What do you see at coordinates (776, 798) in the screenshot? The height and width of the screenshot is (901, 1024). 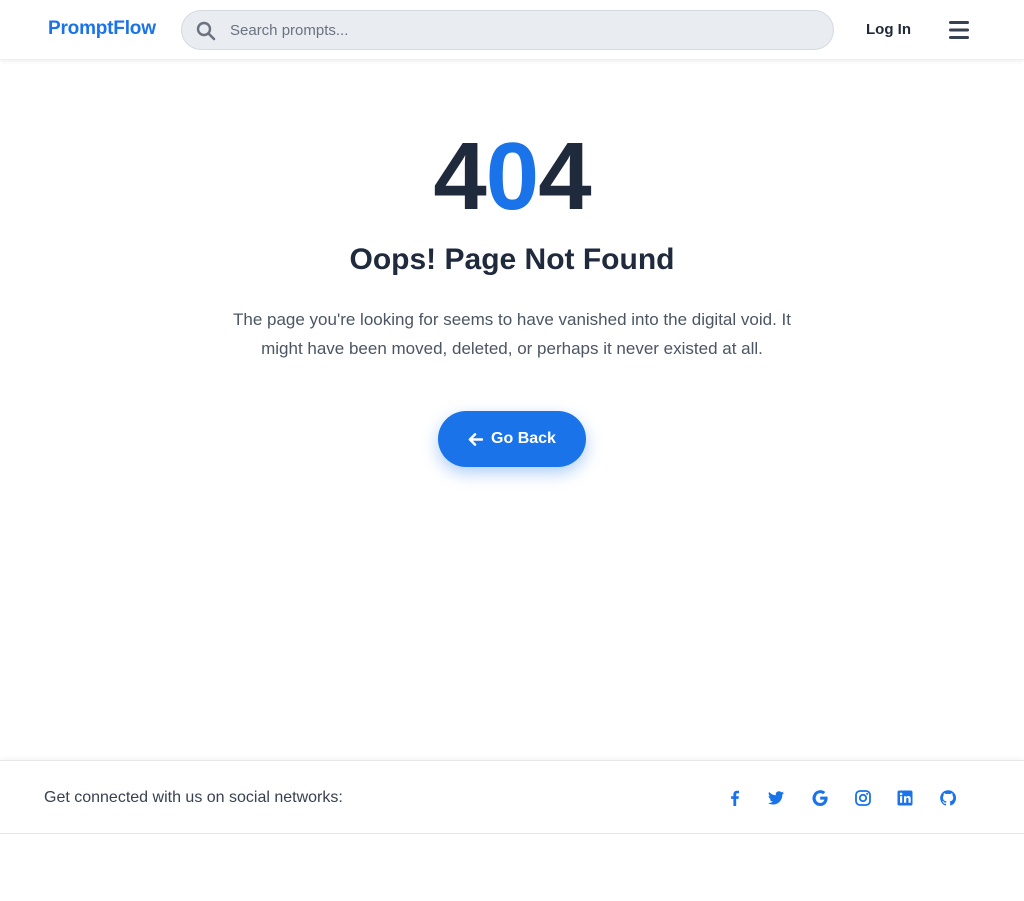 I see `twitter-icon` at bounding box center [776, 798].